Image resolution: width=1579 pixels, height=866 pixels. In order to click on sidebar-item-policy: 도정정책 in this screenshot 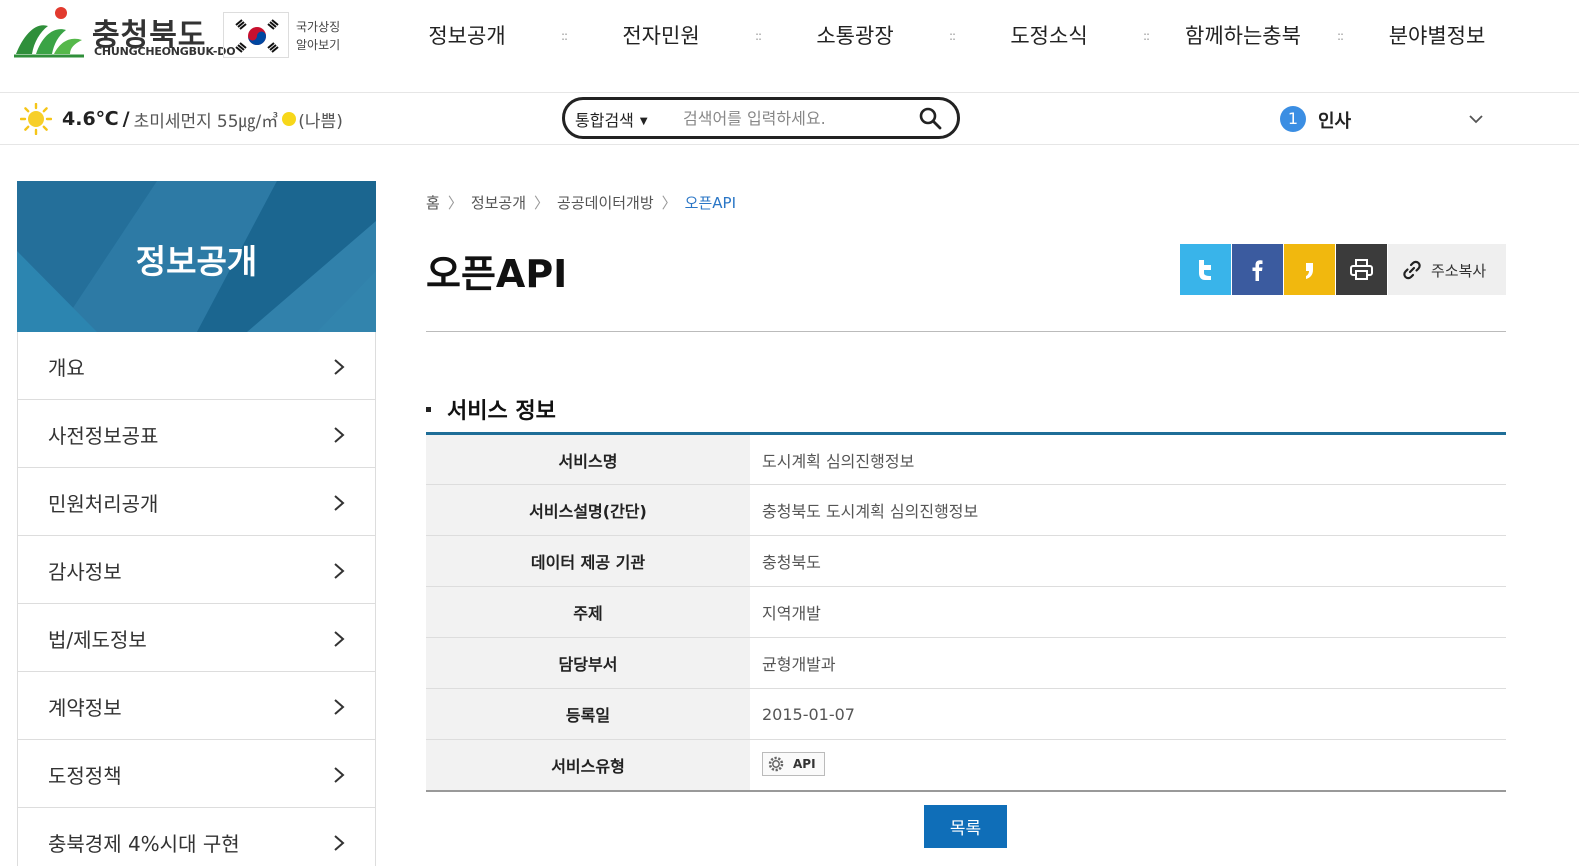, I will do `click(196, 774)`.